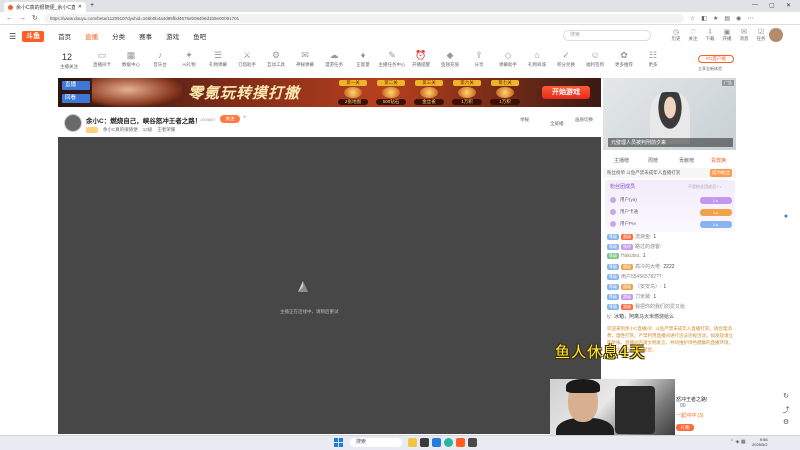 This screenshot has height=450, width=800. I want to click on chat-message: 等级 超级 高冷的大佬: 2222, so click(671, 266).